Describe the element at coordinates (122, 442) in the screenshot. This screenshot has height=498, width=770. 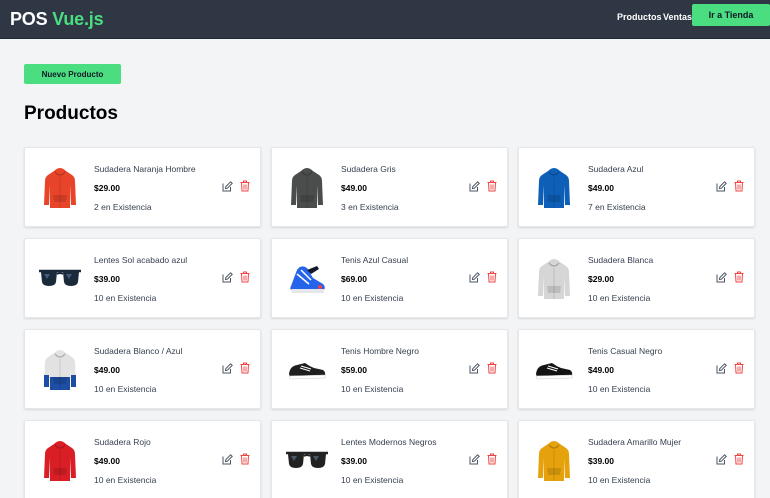
I see `product-name: Sudadera Rojo` at that location.